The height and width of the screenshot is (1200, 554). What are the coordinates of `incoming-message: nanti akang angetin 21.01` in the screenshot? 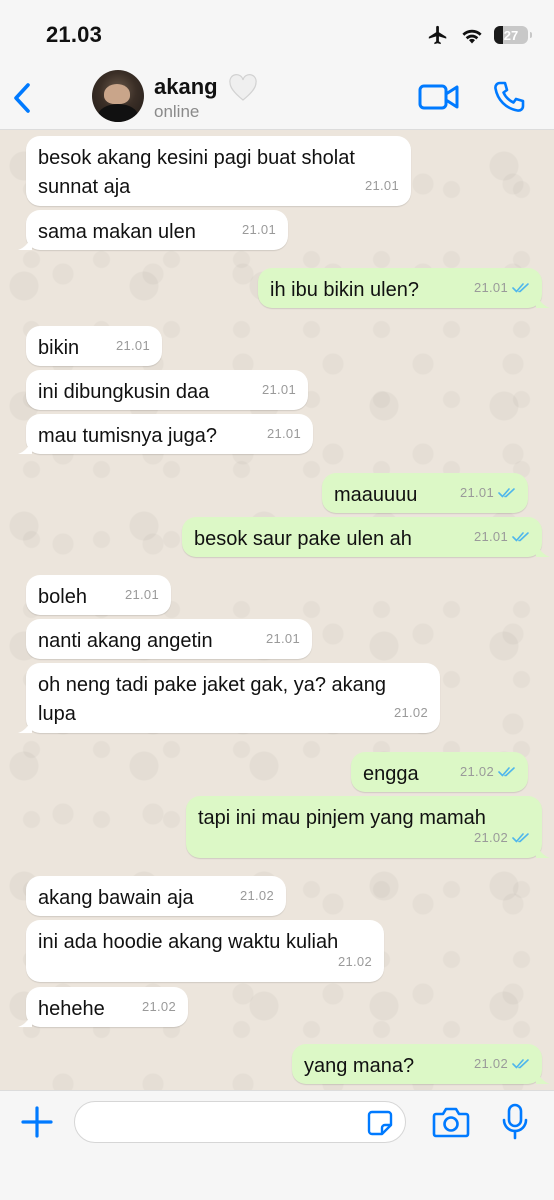 It's located at (169, 639).